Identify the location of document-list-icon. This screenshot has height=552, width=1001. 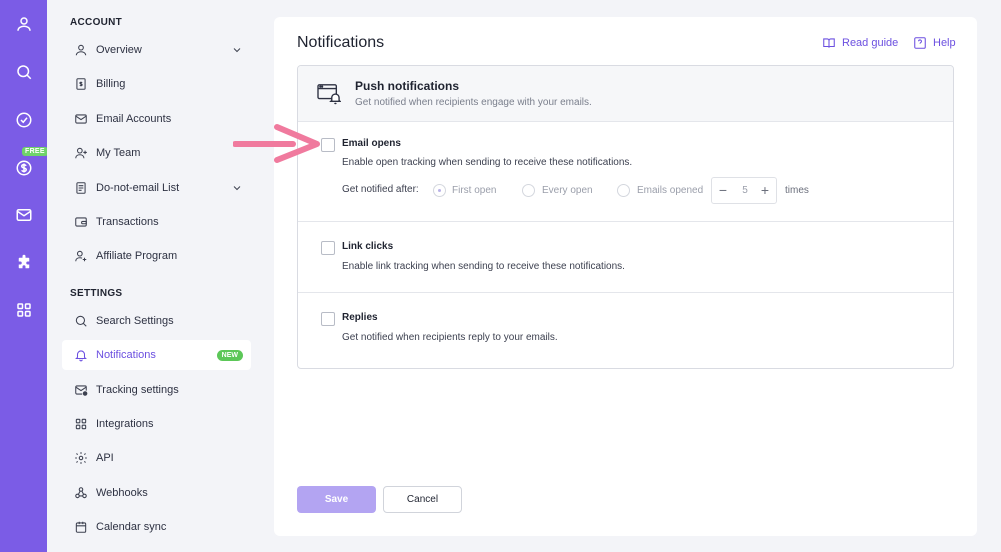
(81, 188).